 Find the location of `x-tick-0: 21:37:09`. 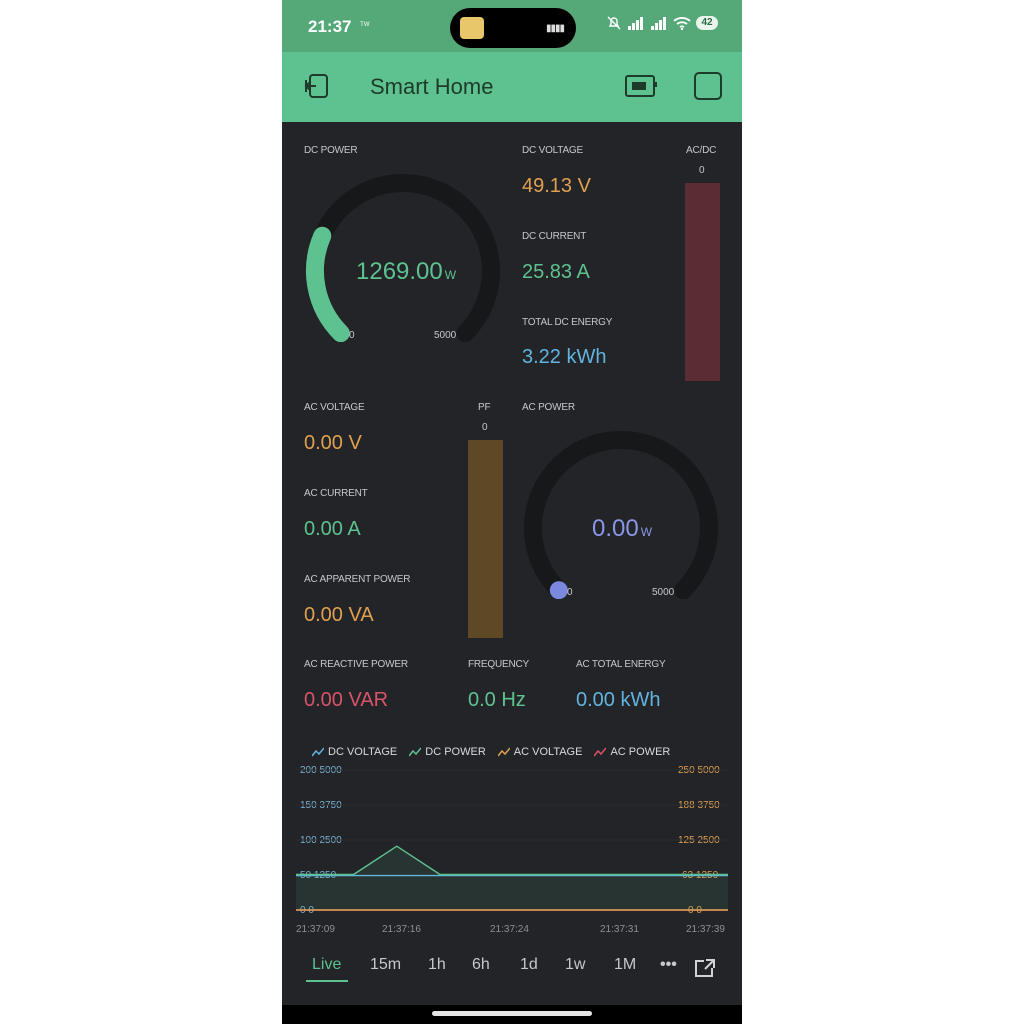

x-tick-0: 21:37:09 is located at coordinates (315, 929).